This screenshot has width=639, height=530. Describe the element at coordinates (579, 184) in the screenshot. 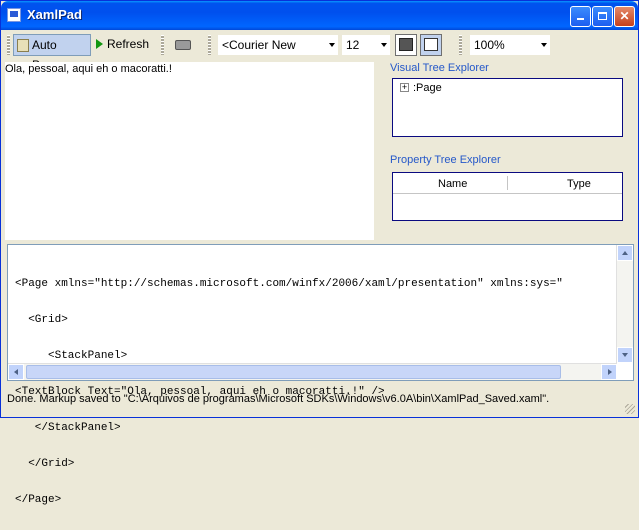

I see `column-header-type: Type` at that location.